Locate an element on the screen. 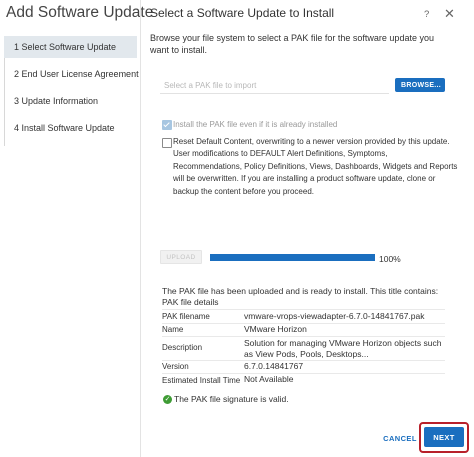 Image resolution: width=474 pixels, height=457 pixels. upload-button: UPLOAD is located at coordinates (181, 257).